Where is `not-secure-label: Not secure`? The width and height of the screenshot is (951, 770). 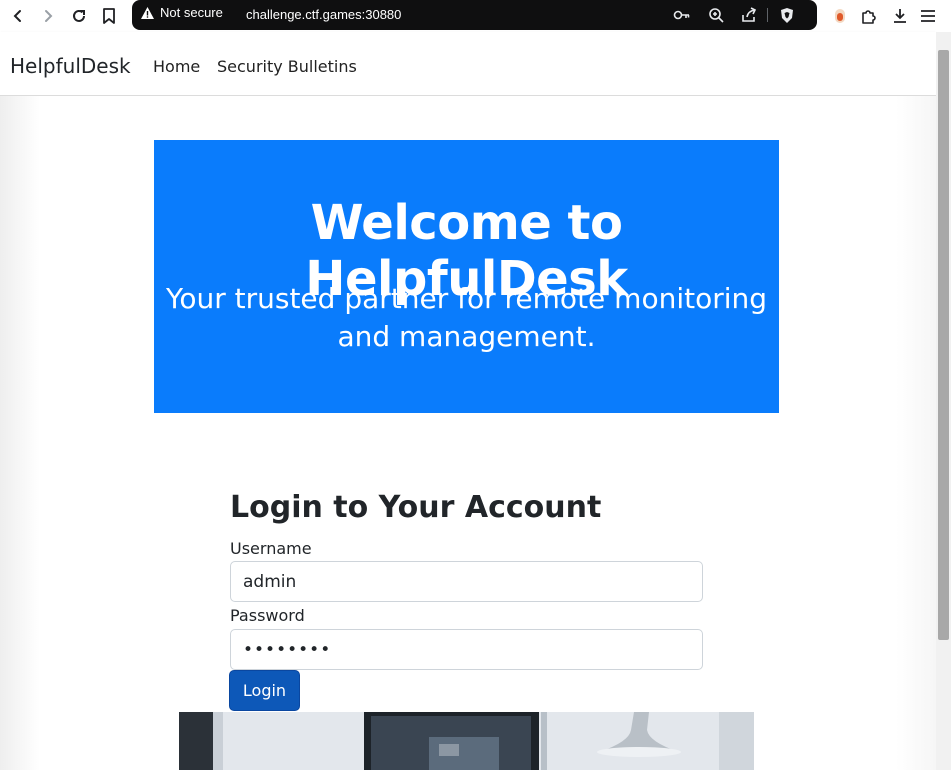
not-secure-label: Not secure is located at coordinates (191, 12).